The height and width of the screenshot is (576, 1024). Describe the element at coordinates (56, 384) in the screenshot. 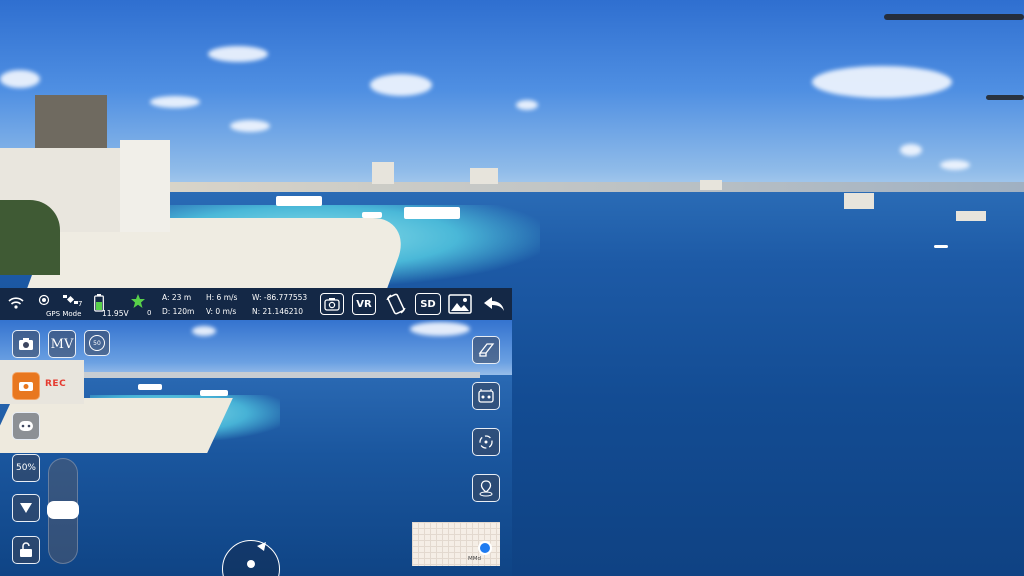

I see `rec-indicator: REC` at that location.